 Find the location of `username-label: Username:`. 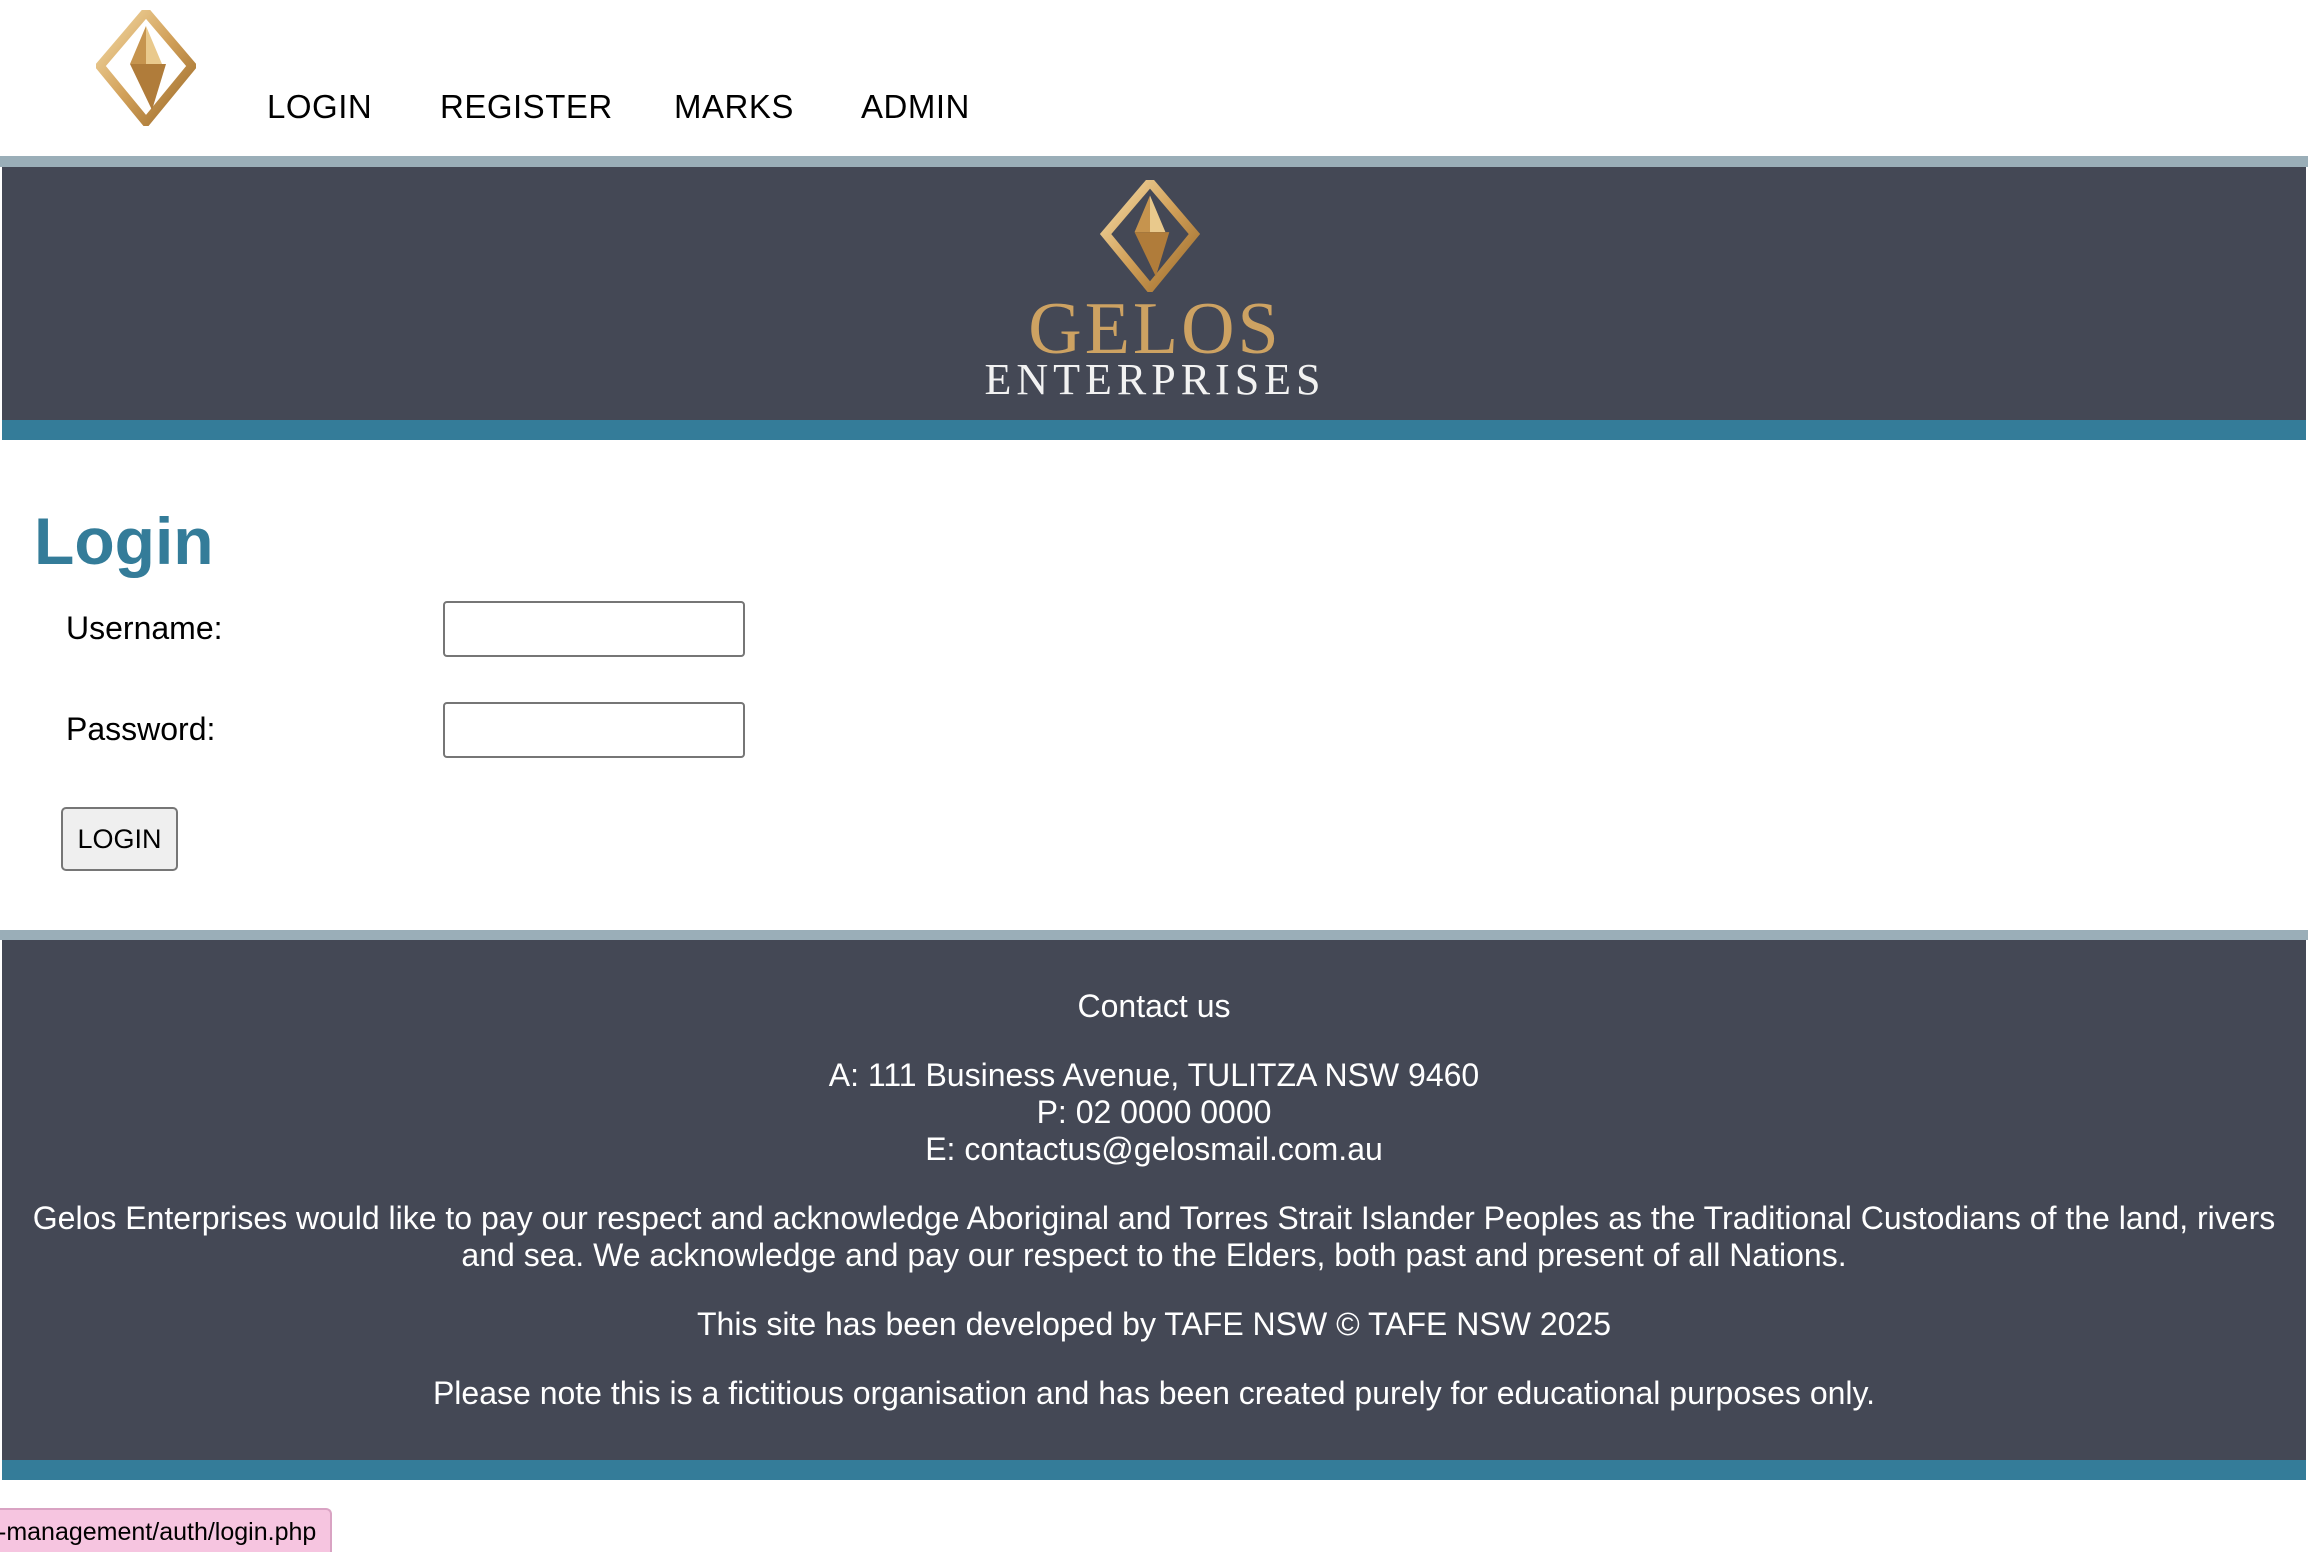

username-label: Username: is located at coordinates (144, 628).